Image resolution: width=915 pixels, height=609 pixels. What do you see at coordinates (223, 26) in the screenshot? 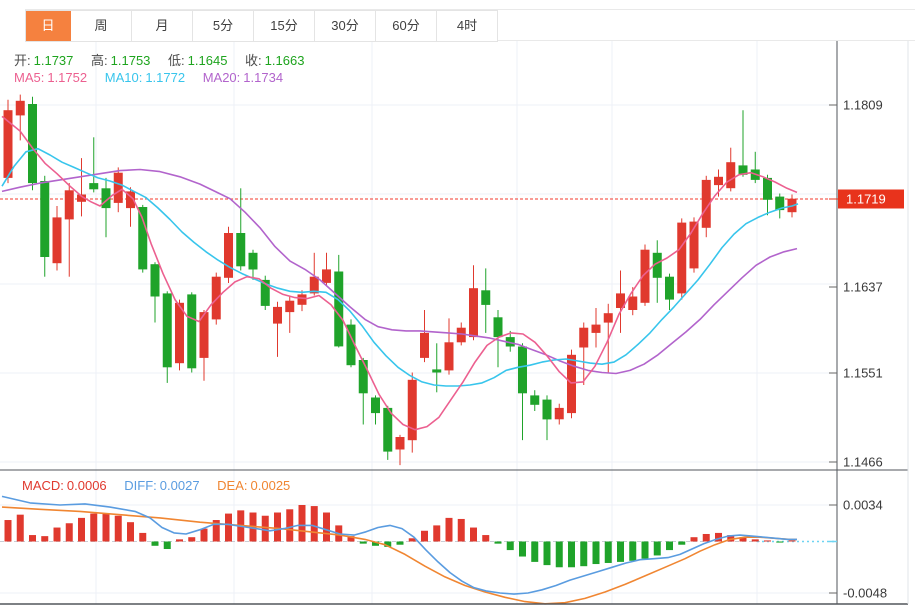
I see `tab-5min: 5分` at bounding box center [223, 26].